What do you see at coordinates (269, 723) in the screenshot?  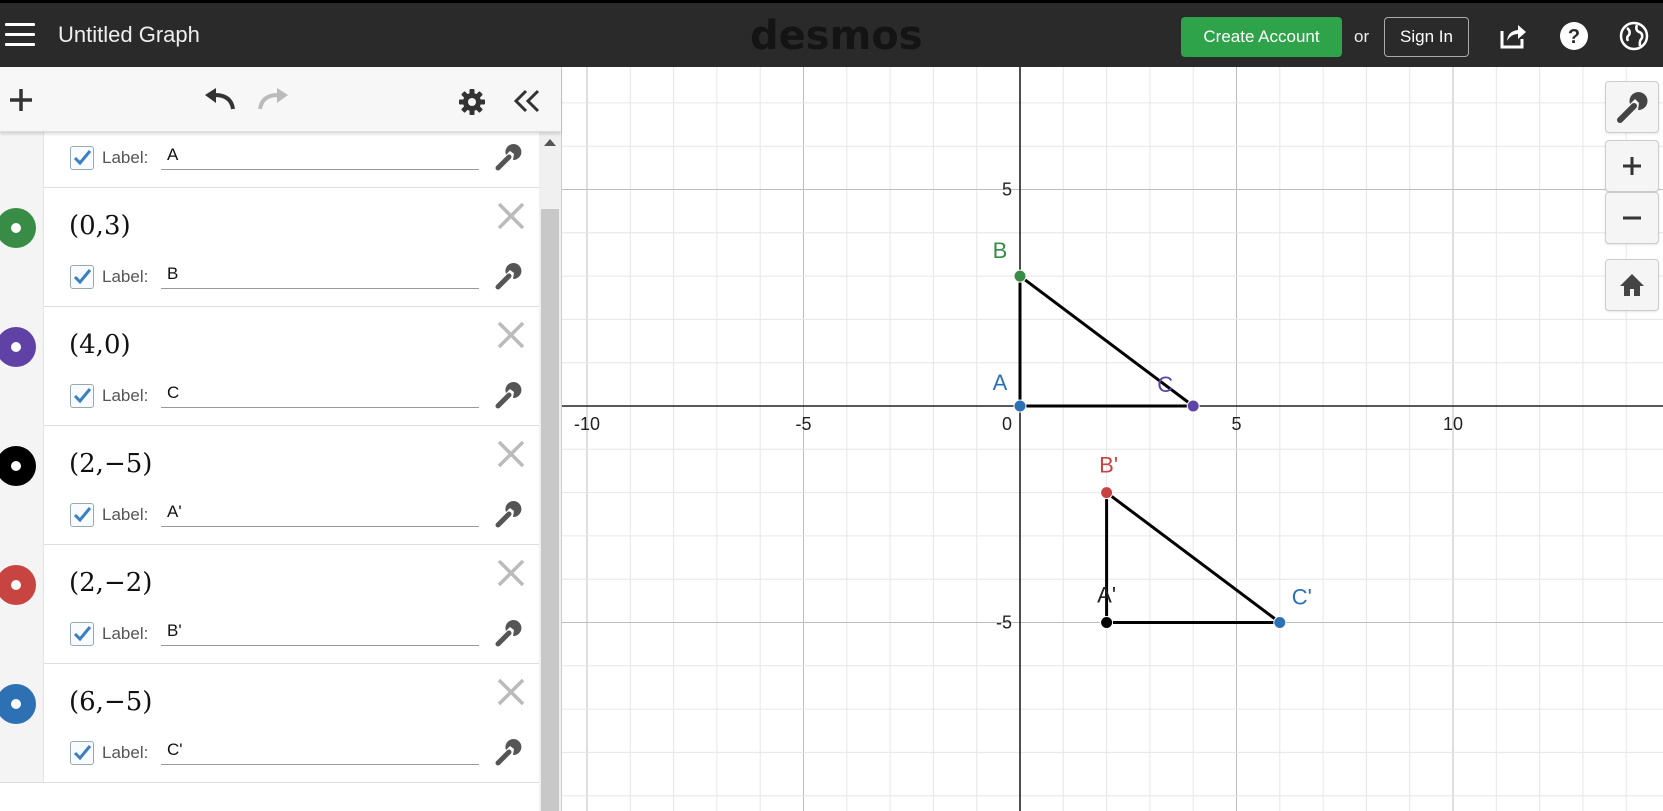 I see `expression-row: (6,−5) Label: C'` at bounding box center [269, 723].